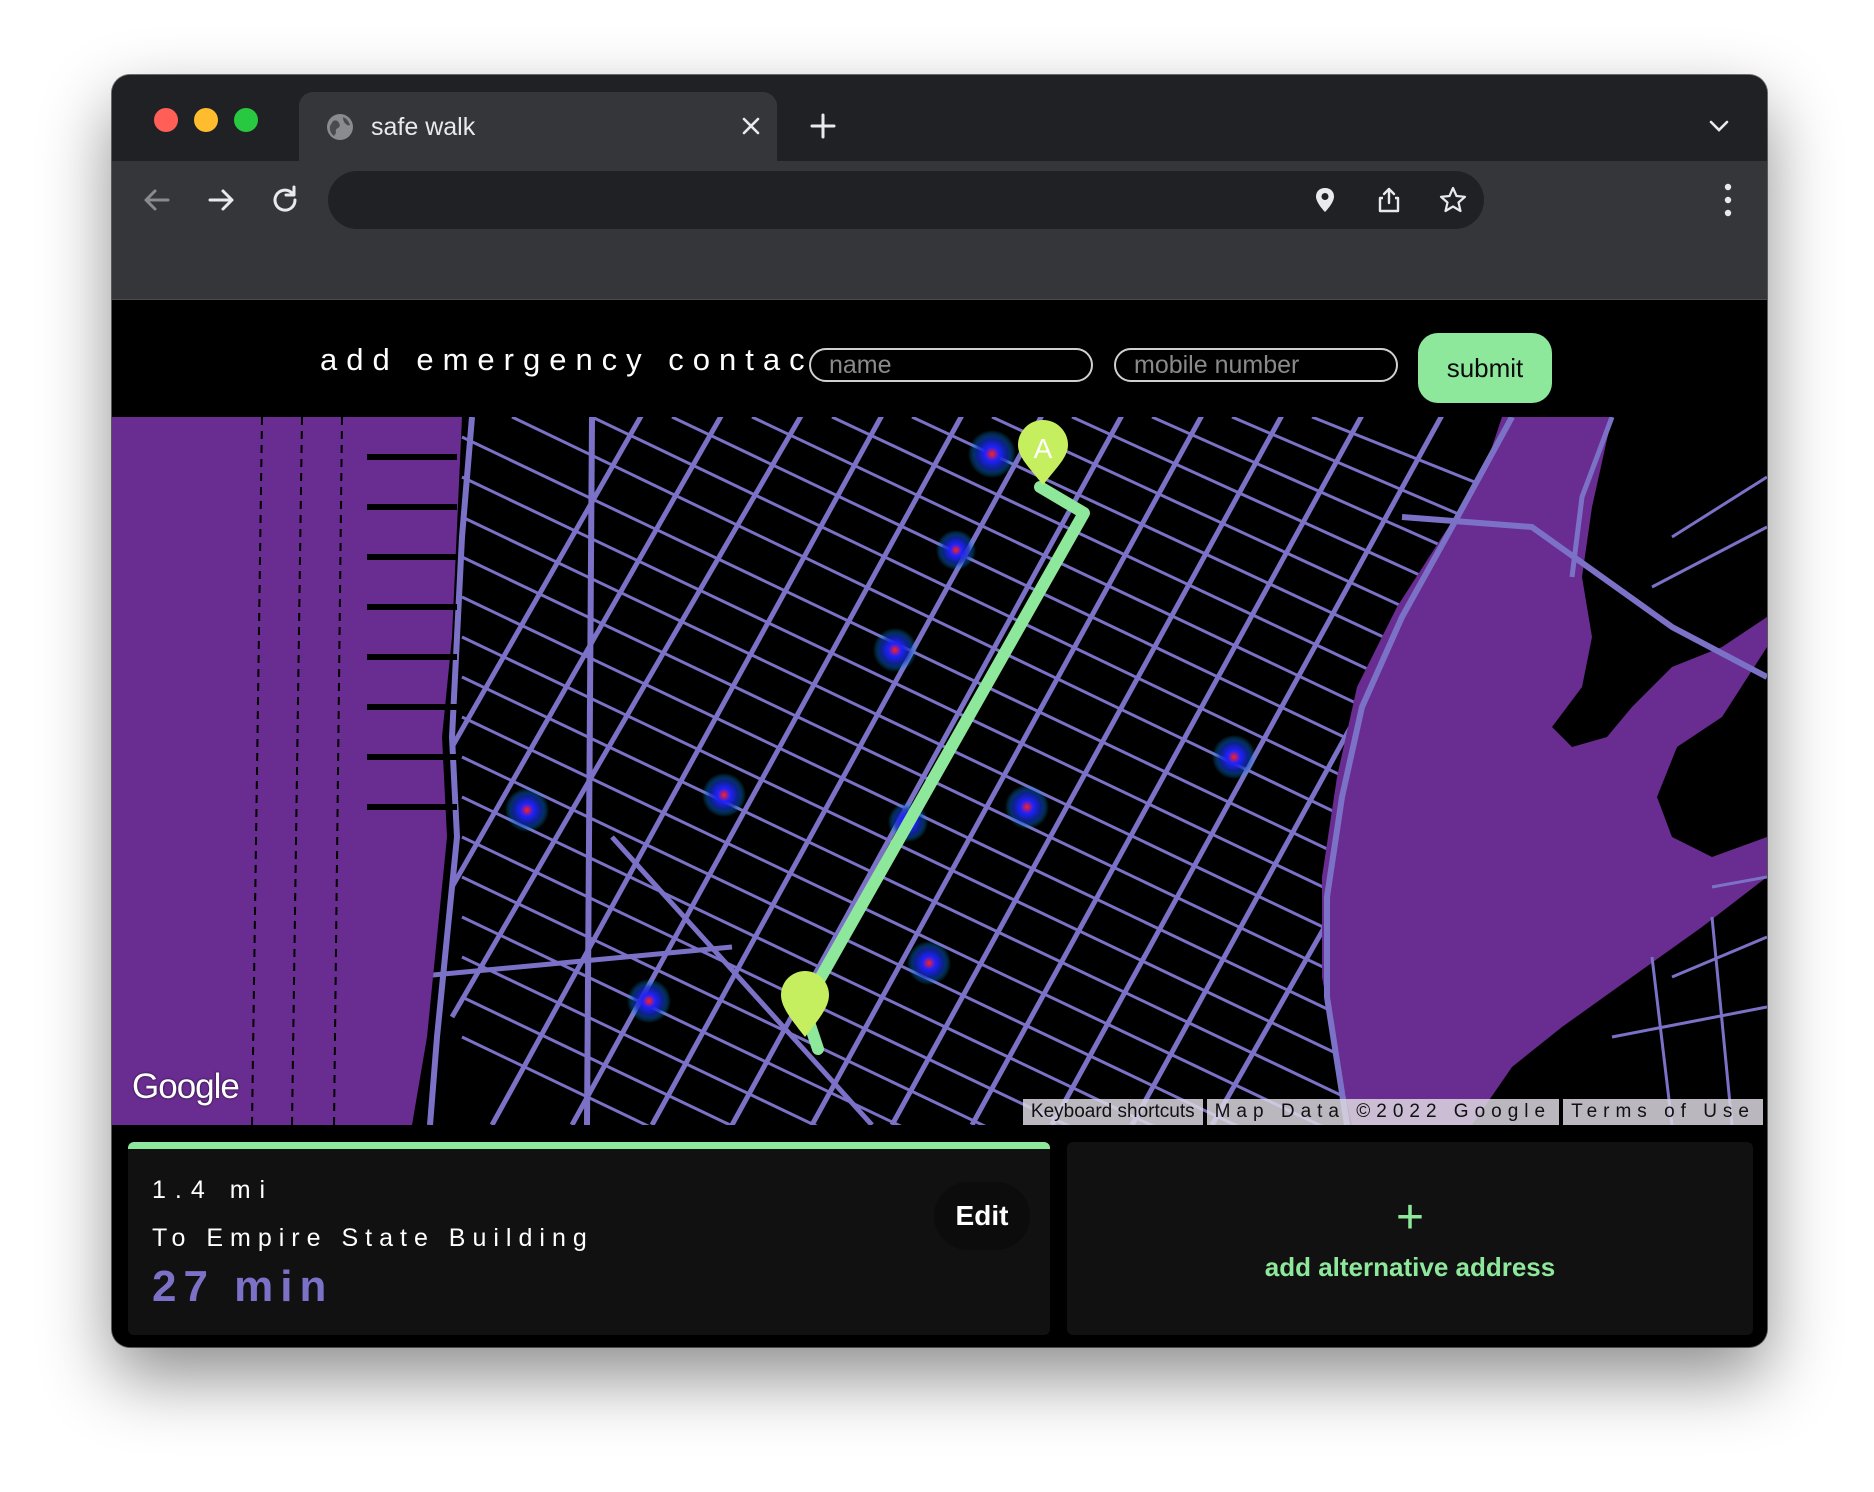 Image resolution: width=1874 pixels, height=1492 pixels. Describe the element at coordinates (1410, 1267) in the screenshot. I see `add-alternative-address-label: add alternative address` at that location.